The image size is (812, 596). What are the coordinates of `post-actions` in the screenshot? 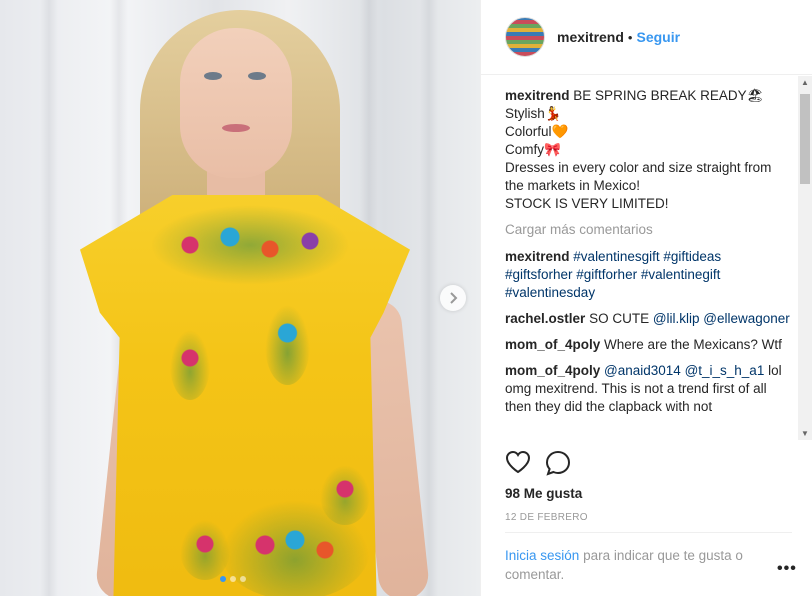 It's located at (538, 463).